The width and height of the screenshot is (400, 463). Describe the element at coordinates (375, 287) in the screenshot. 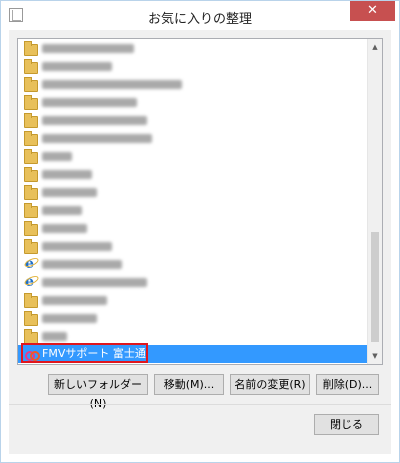

I see `scroll-thumb` at that location.